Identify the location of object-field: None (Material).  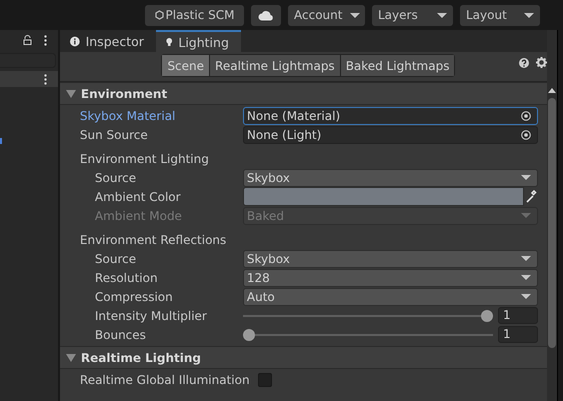
(390, 115).